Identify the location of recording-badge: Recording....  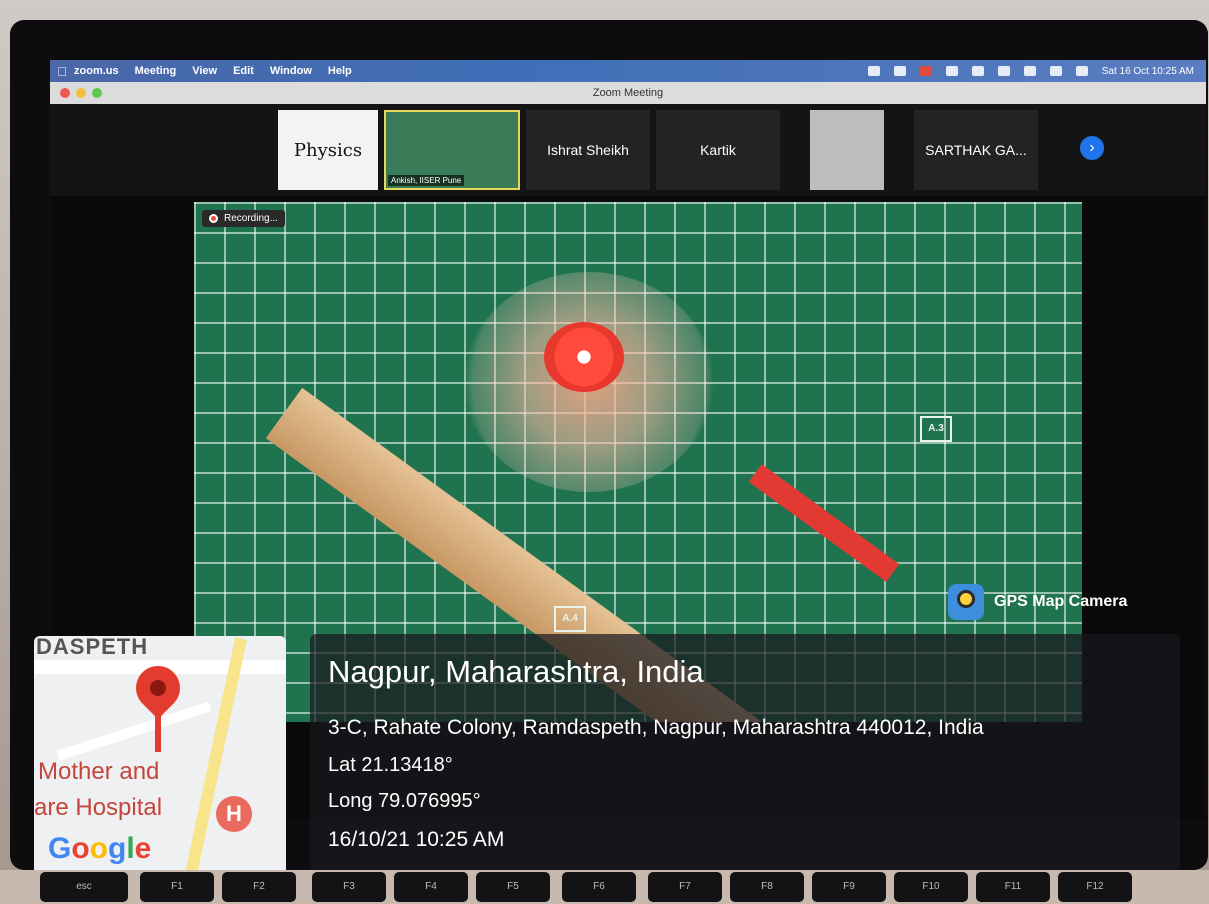
(243, 218).